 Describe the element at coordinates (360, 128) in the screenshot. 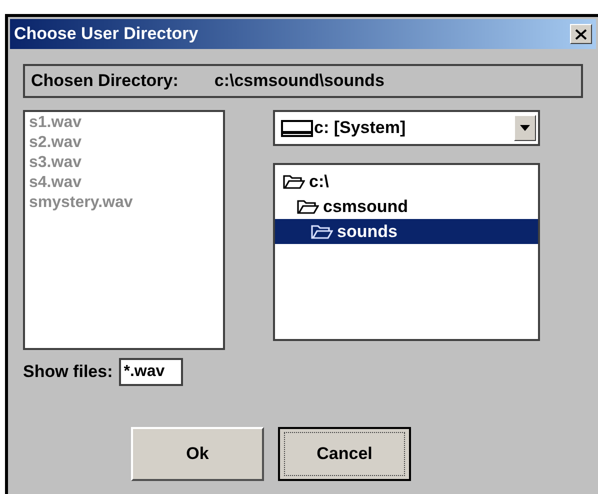

I see `drive-value: c: [System]` at that location.